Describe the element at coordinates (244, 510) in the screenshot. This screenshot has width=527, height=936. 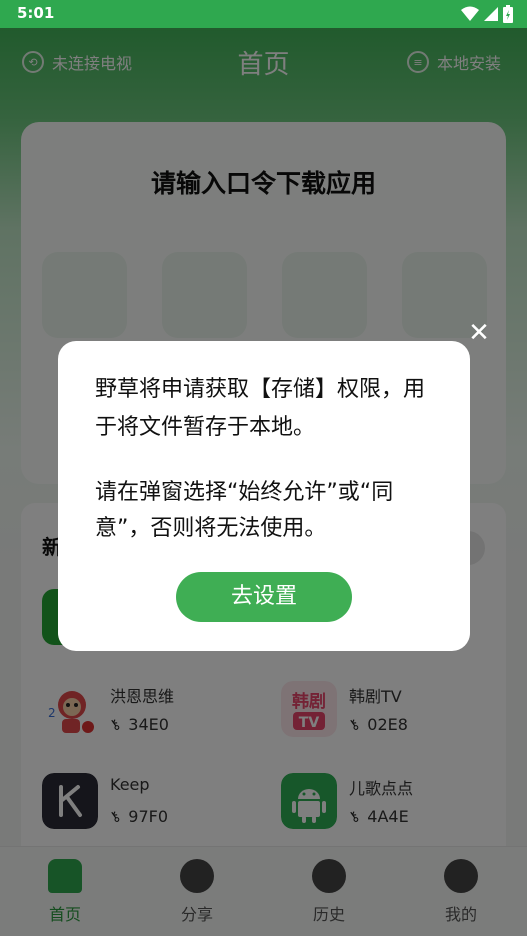
I see `dialog-text-instruction: 请在弹窗选择“始终允许”或“同意”，否则将无法使用。` at that location.